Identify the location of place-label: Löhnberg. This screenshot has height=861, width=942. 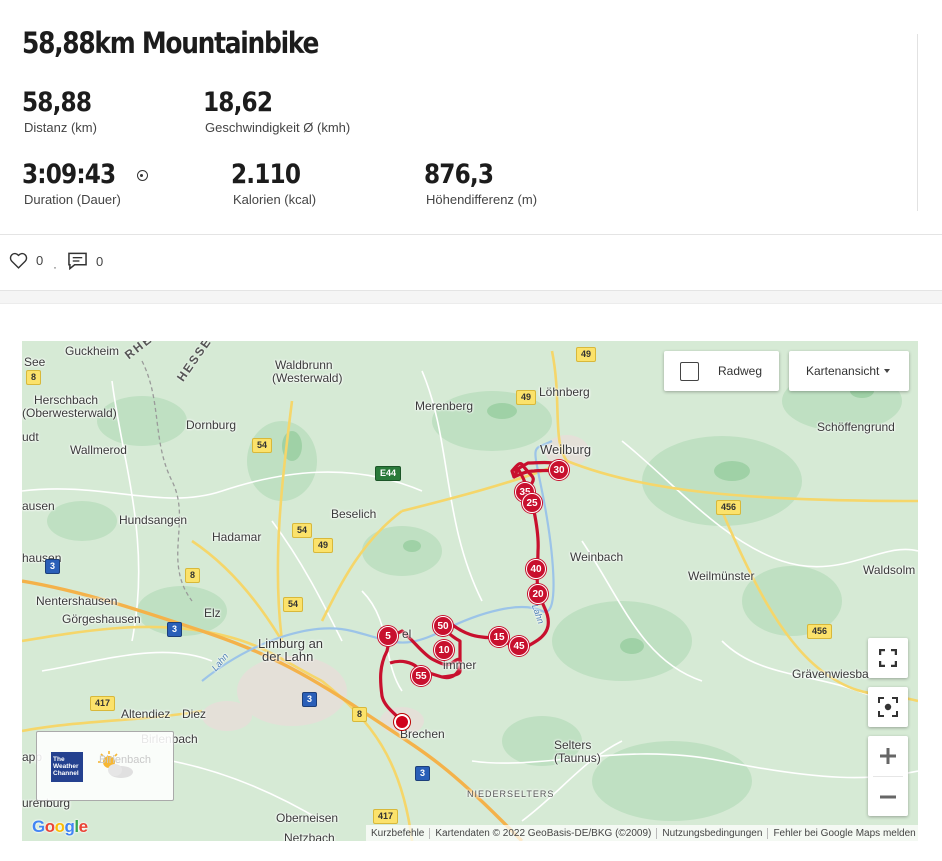
(564, 392).